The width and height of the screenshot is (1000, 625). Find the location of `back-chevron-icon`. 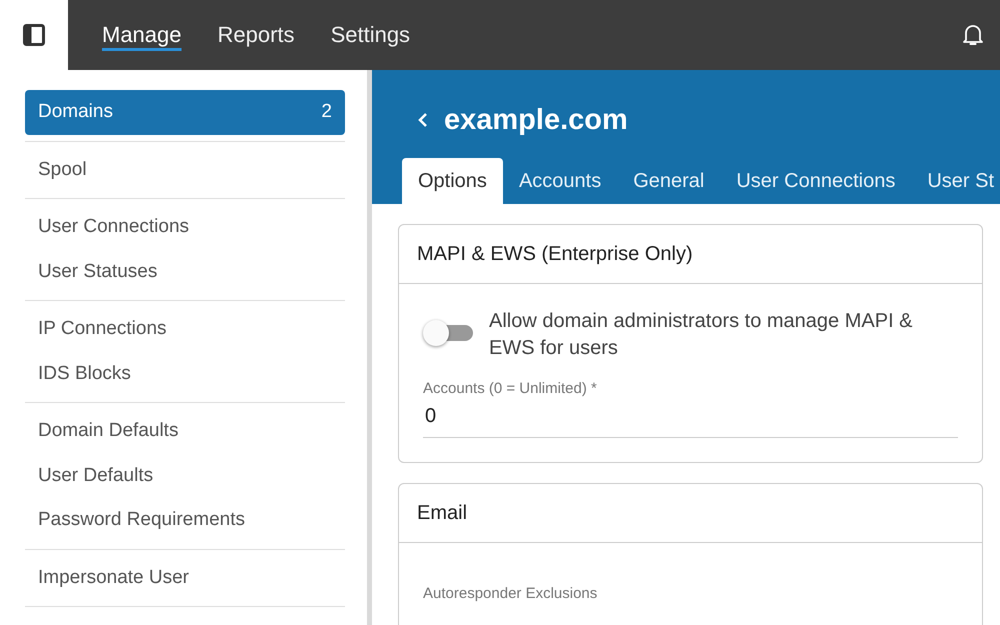

back-chevron-icon is located at coordinates (423, 120).